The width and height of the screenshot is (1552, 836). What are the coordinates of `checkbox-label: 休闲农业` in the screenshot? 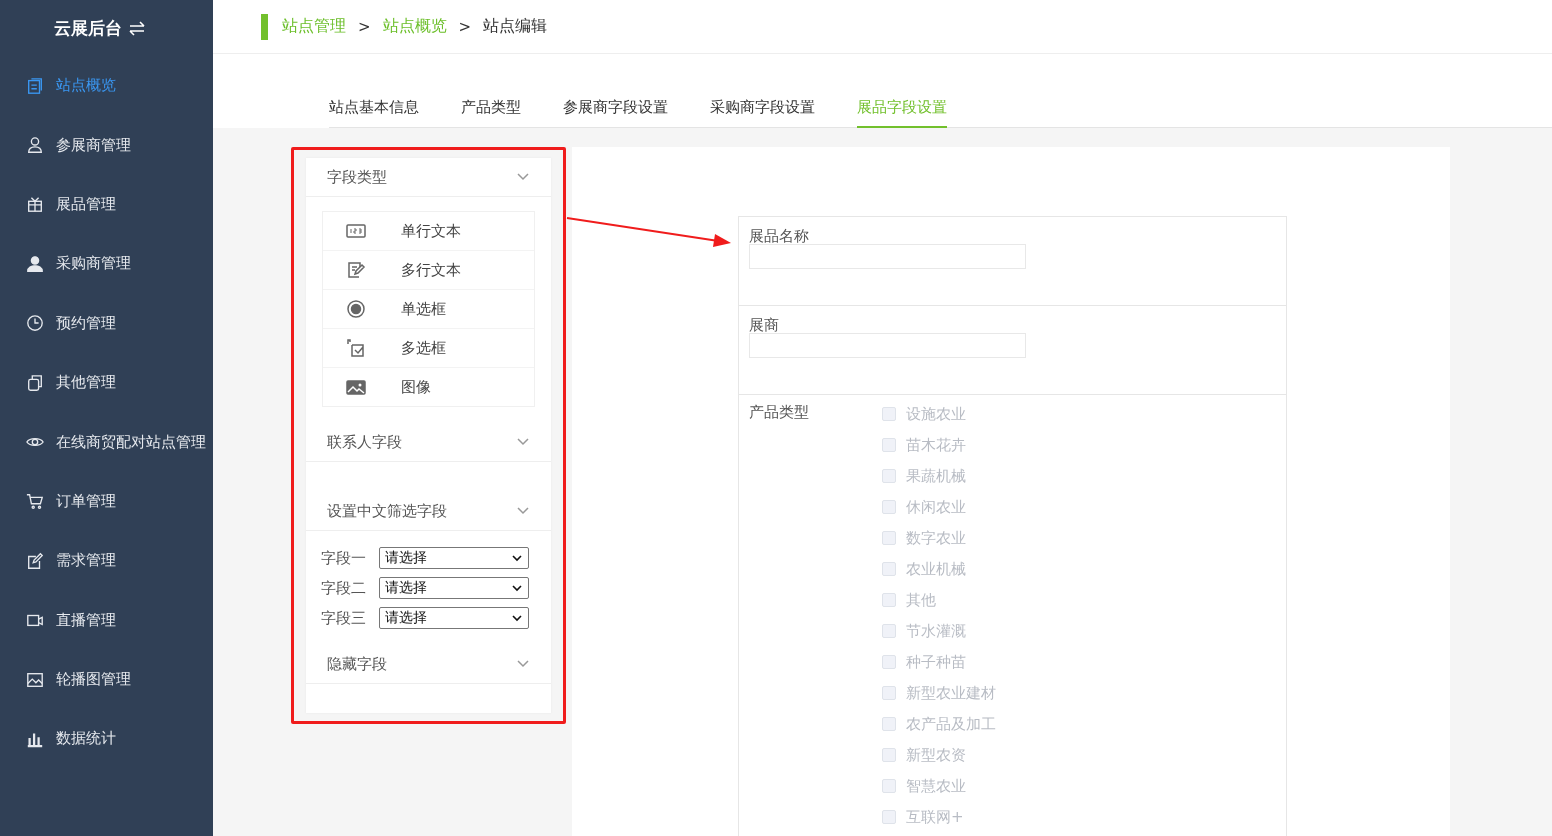 It's located at (936, 507).